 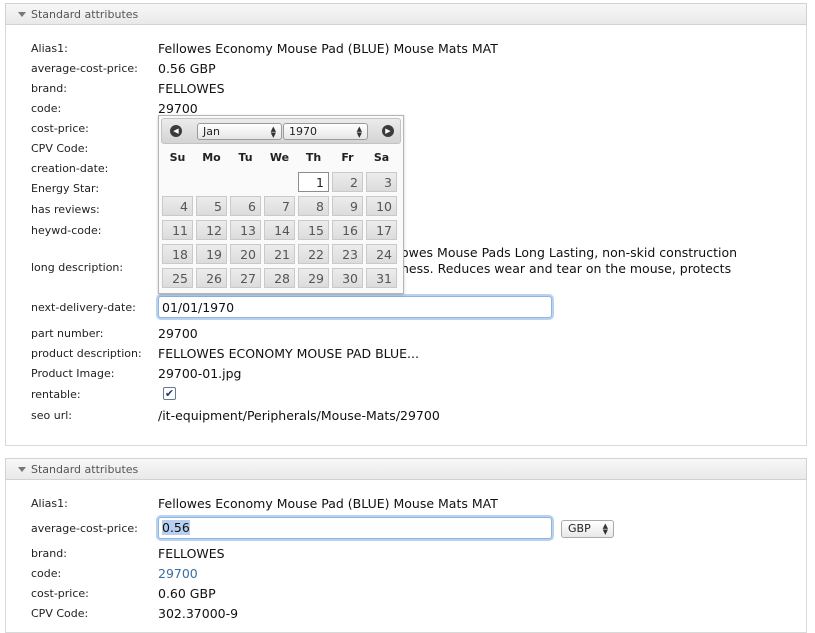 I want to click on next-month-icon: ▶, so click(x=388, y=131).